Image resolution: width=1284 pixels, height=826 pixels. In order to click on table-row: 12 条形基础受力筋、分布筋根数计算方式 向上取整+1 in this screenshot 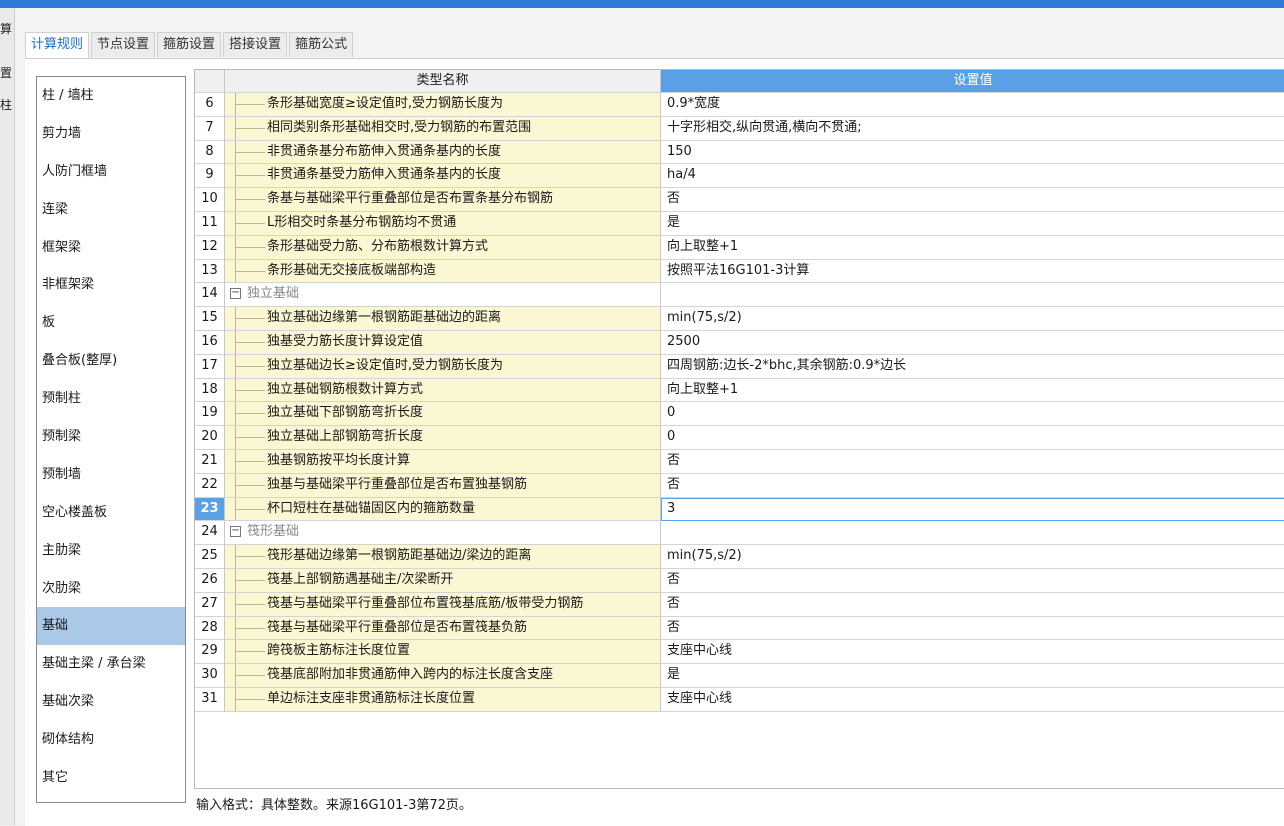, I will do `click(739, 247)`.